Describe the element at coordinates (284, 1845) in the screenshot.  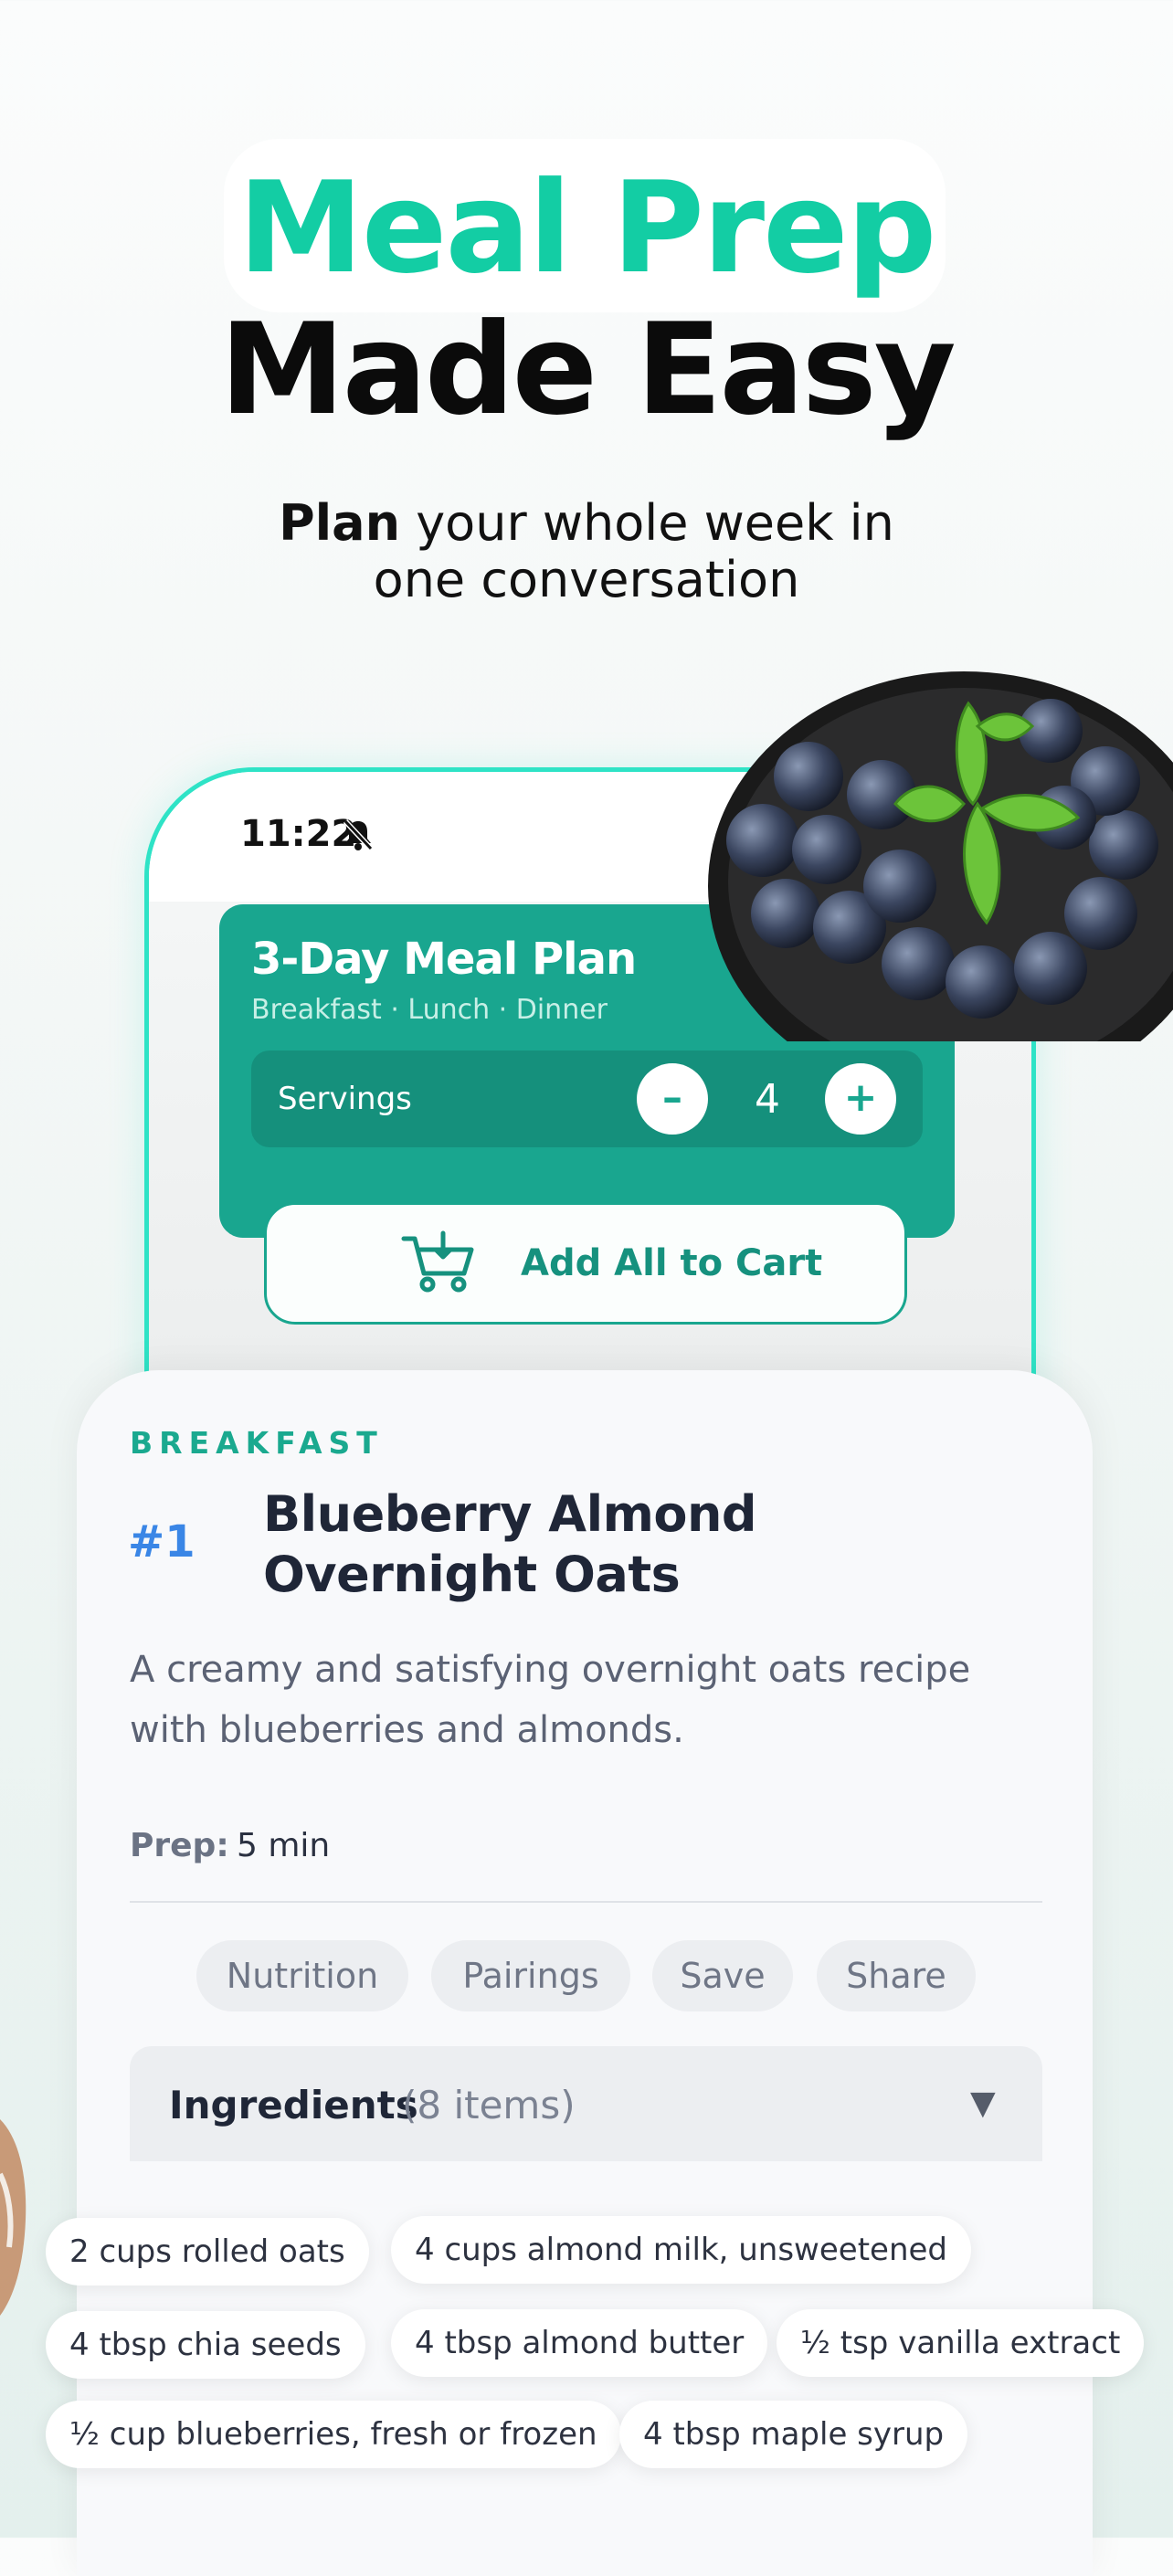
I see `prep-value: 5 min` at that location.